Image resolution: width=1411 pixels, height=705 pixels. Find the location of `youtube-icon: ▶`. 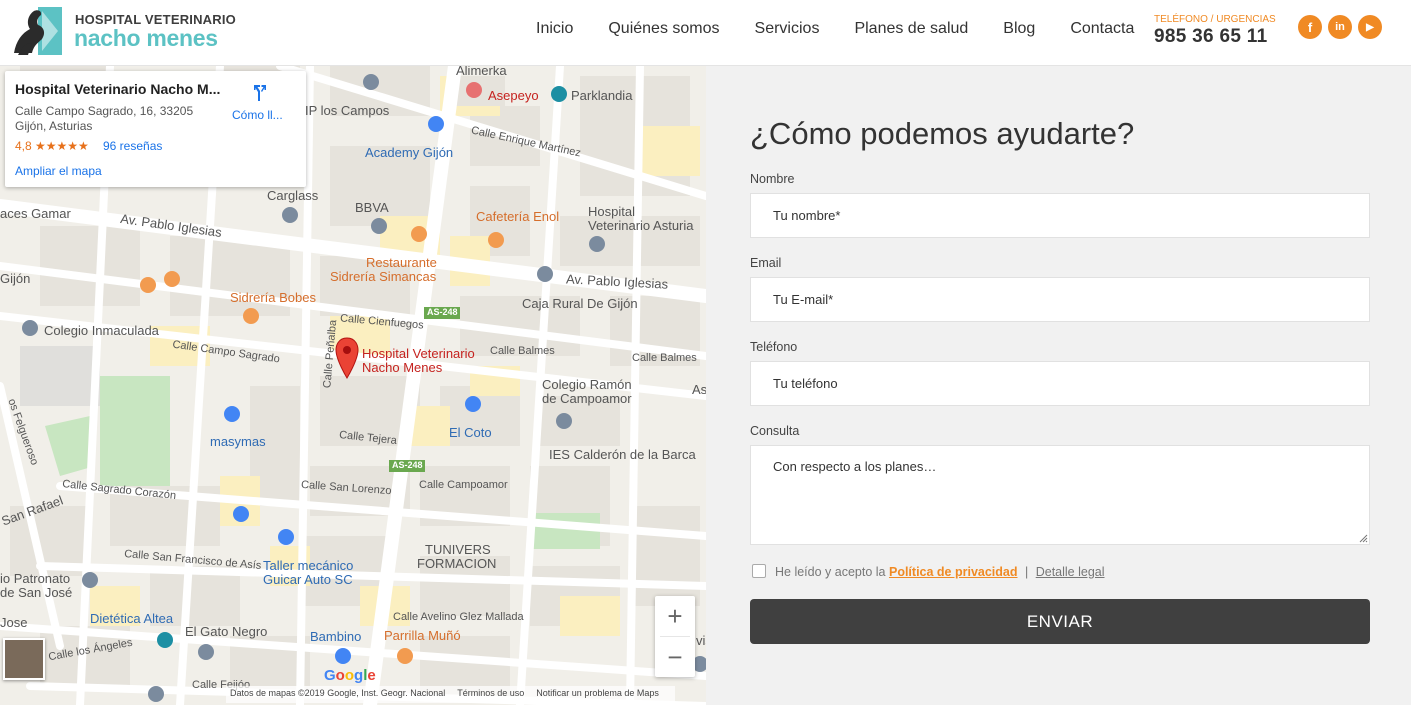

youtube-icon: ▶ is located at coordinates (1370, 27).